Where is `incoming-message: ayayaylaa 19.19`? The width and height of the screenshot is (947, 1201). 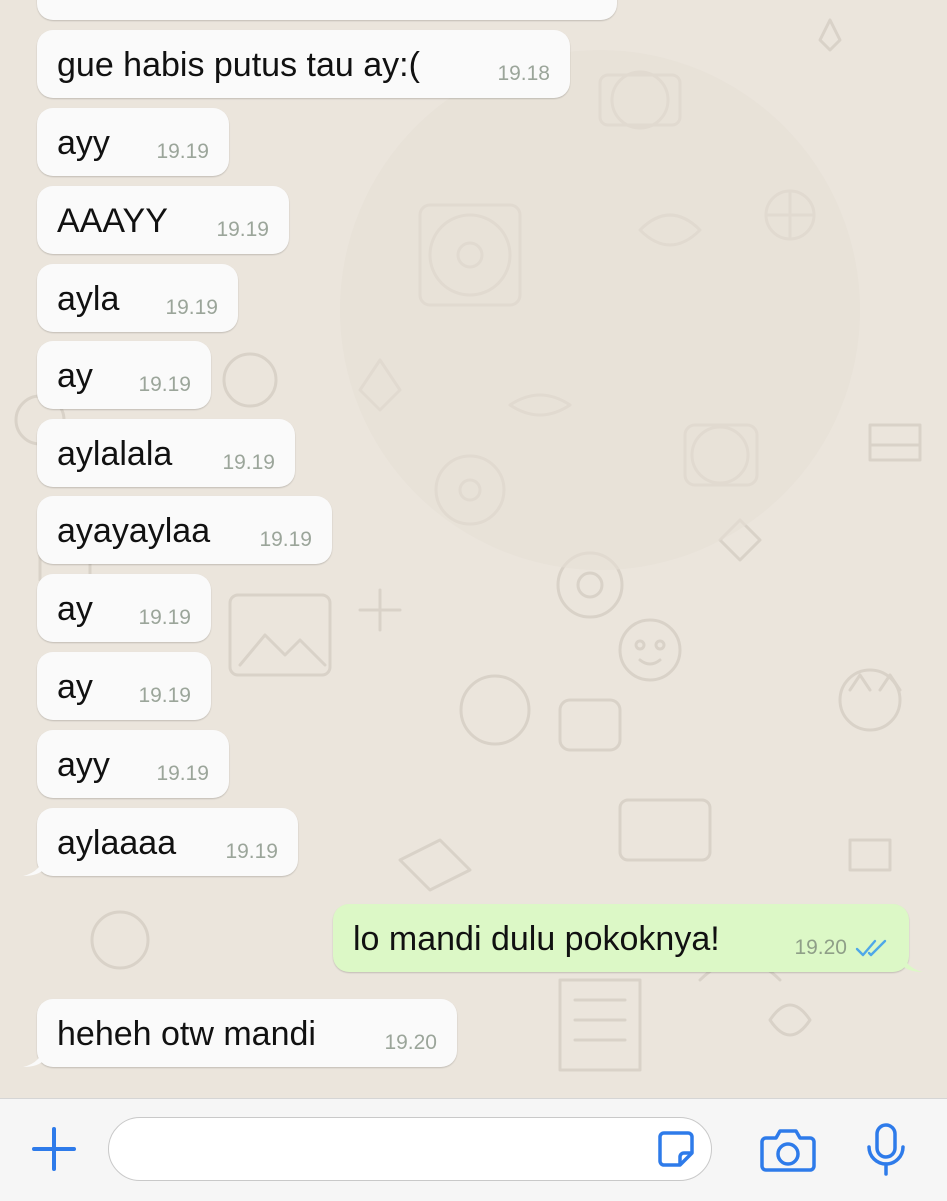 incoming-message: ayayaylaa 19.19 is located at coordinates (184, 530).